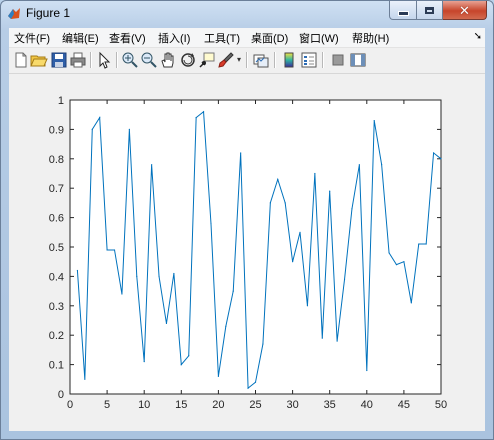  Describe the element at coordinates (32, 38) in the screenshot. I see `menu-file: 文件(F)` at that location.